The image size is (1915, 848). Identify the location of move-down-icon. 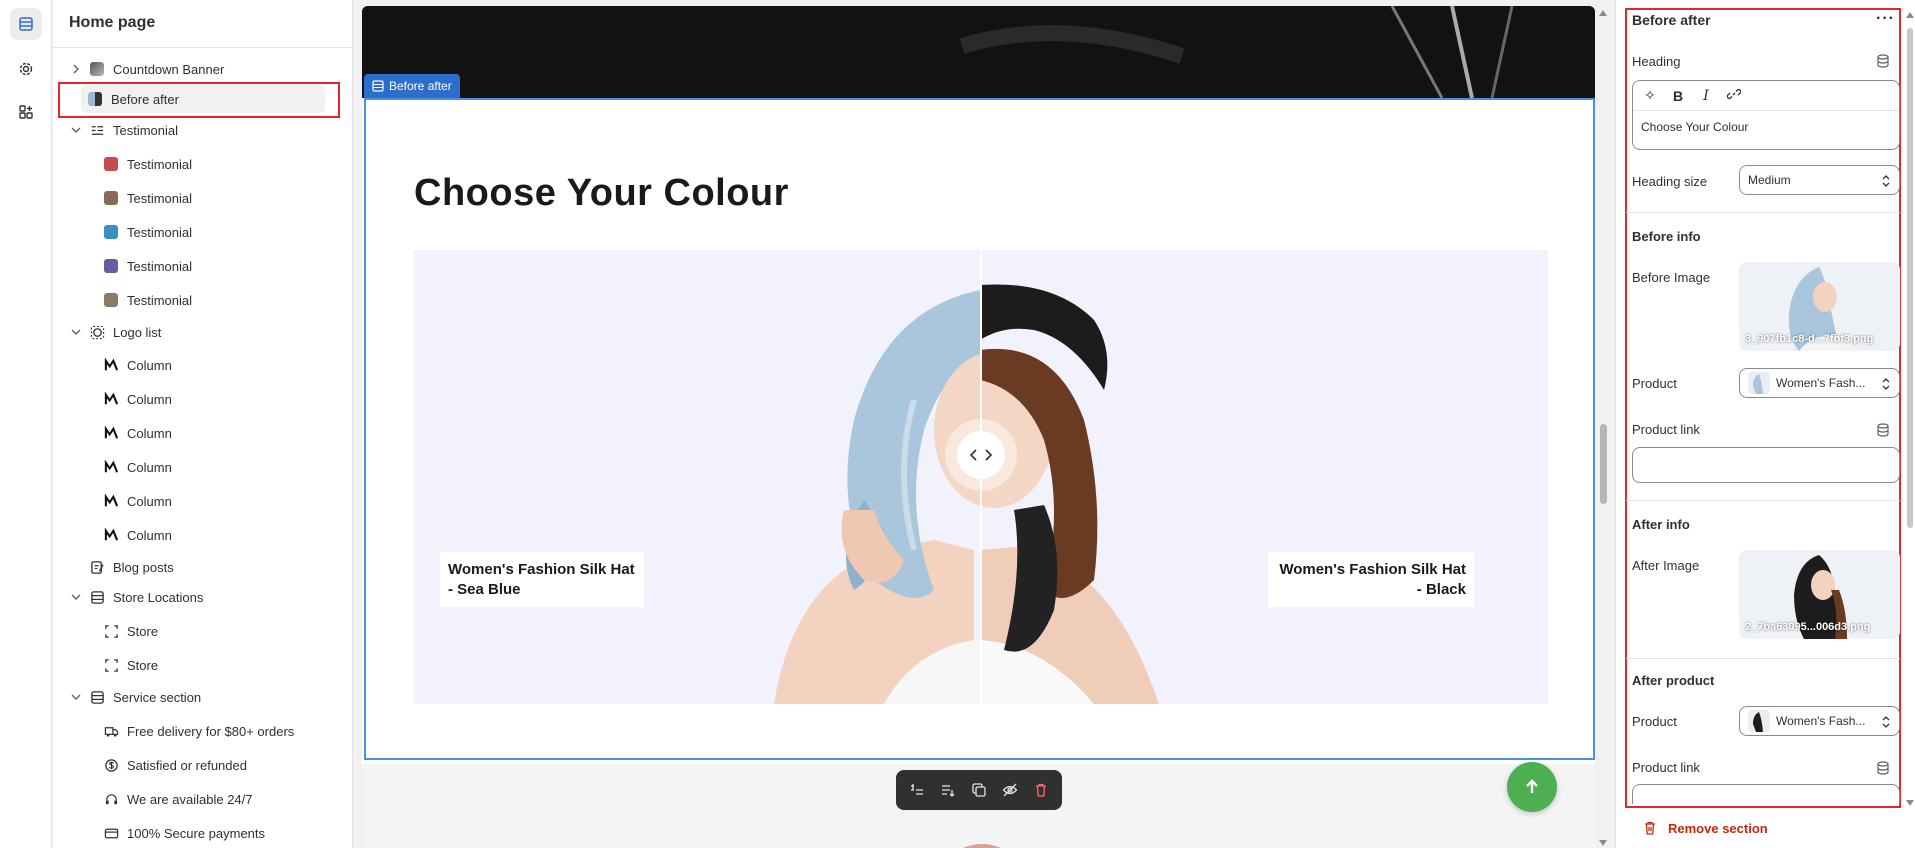
(948, 790).